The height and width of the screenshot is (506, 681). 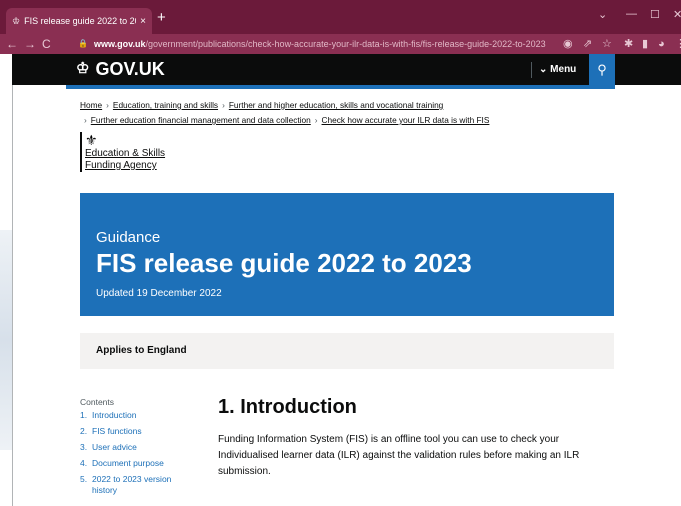 What do you see at coordinates (678, 44) in the screenshot?
I see `browser-menu-icon: ⋮` at bounding box center [678, 44].